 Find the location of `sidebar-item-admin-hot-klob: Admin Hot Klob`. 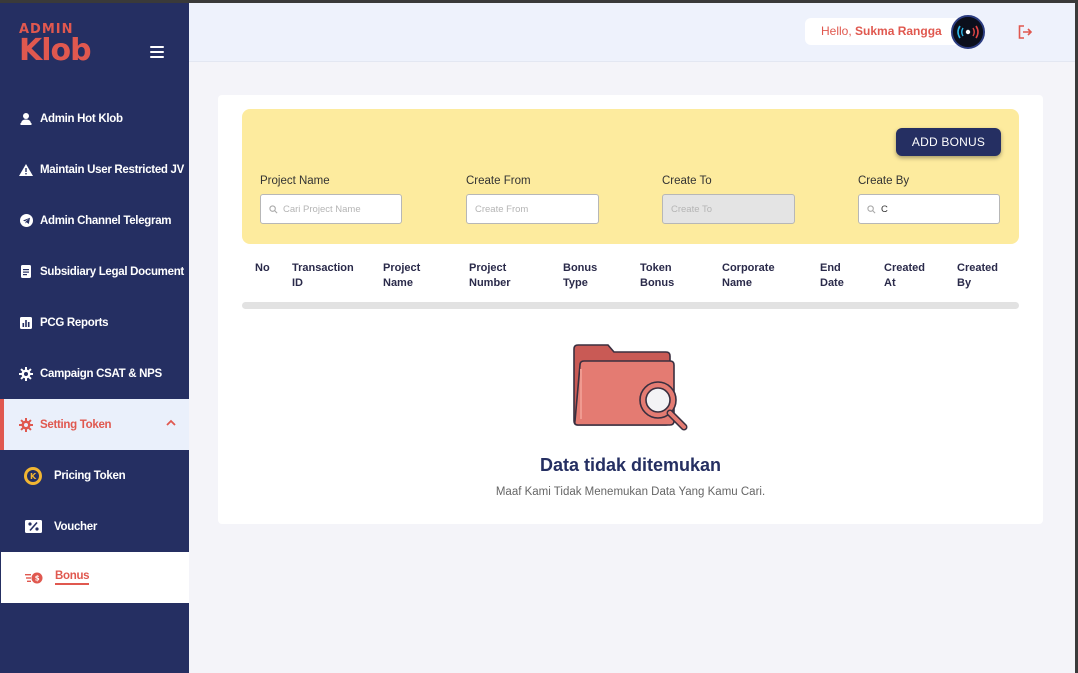

sidebar-item-admin-hot-klob: Admin Hot Klob is located at coordinates (94, 118).